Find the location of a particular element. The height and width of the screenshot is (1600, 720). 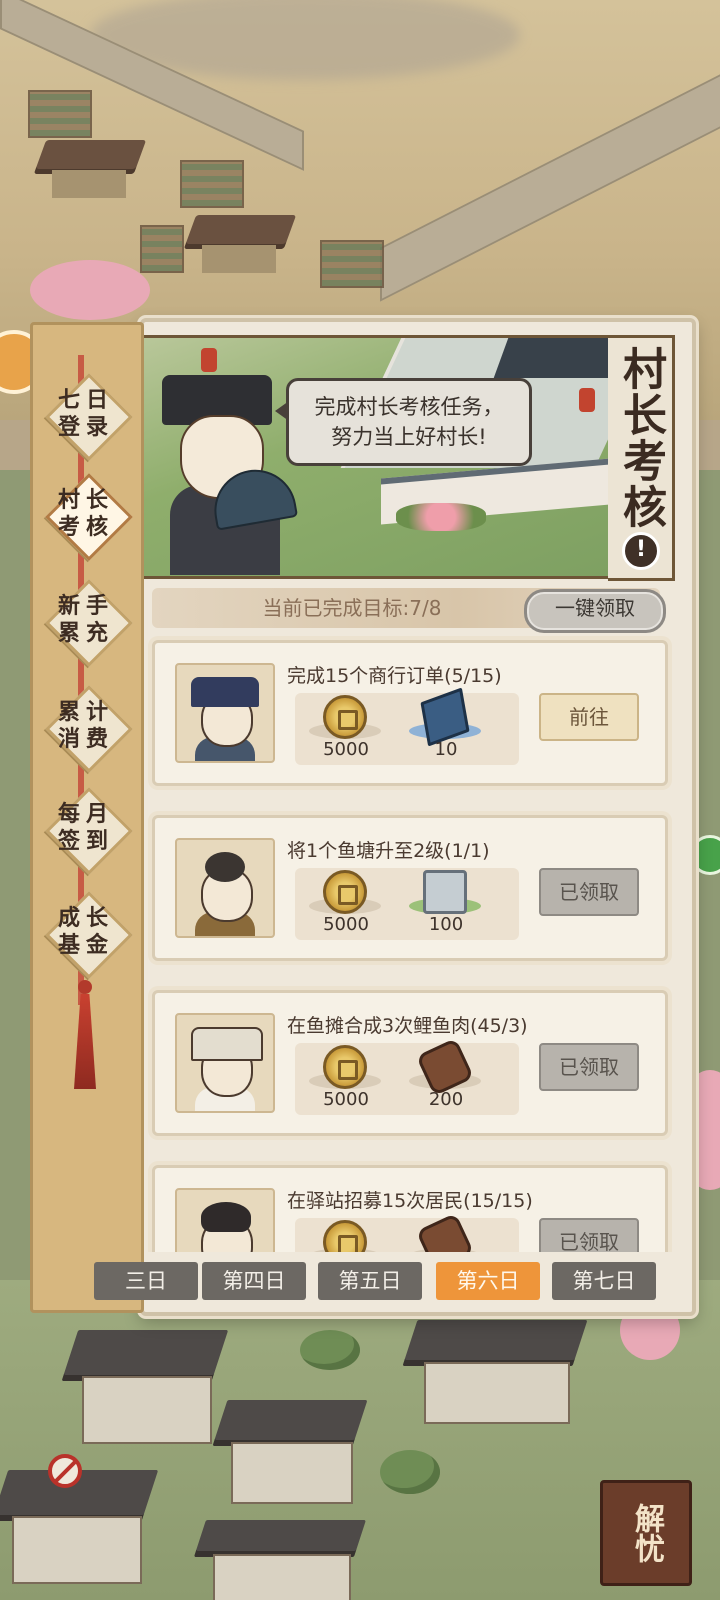

task-card: 将1个鱼塘升至2级(1/1) 5000 100 已领取 is located at coordinates (410, 888).